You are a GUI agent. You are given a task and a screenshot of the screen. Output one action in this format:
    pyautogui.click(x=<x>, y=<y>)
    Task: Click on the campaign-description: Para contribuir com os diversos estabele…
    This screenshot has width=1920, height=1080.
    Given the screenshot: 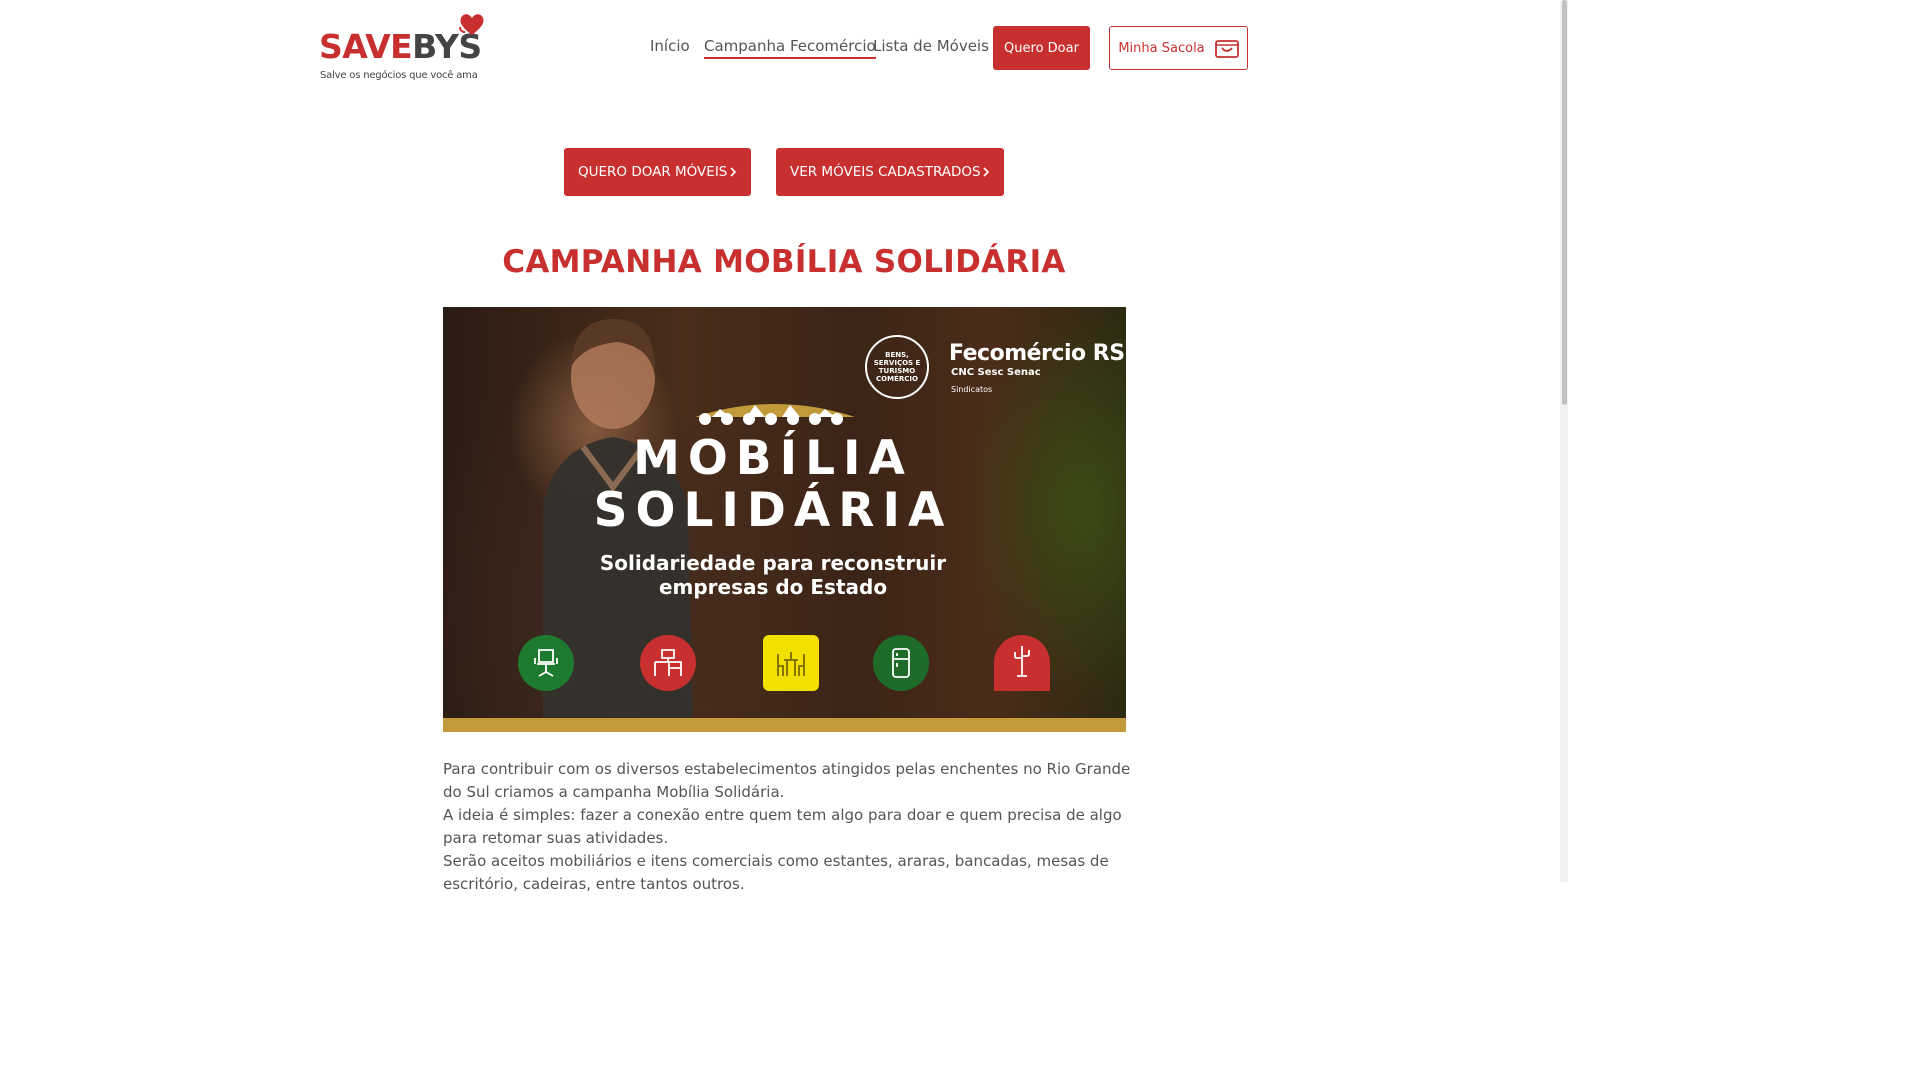 What is the action you would take?
    pyautogui.click(x=788, y=827)
    